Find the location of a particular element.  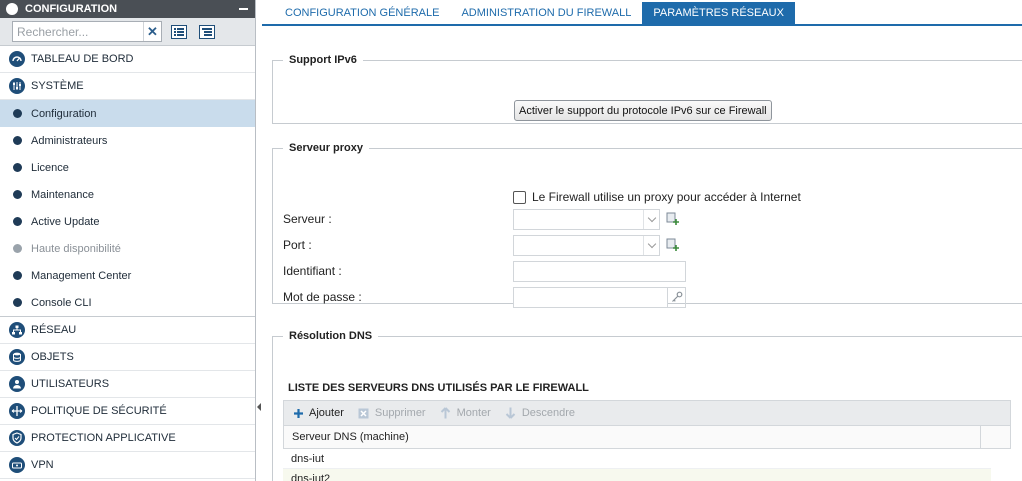

password-field is located at coordinates (599, 297).